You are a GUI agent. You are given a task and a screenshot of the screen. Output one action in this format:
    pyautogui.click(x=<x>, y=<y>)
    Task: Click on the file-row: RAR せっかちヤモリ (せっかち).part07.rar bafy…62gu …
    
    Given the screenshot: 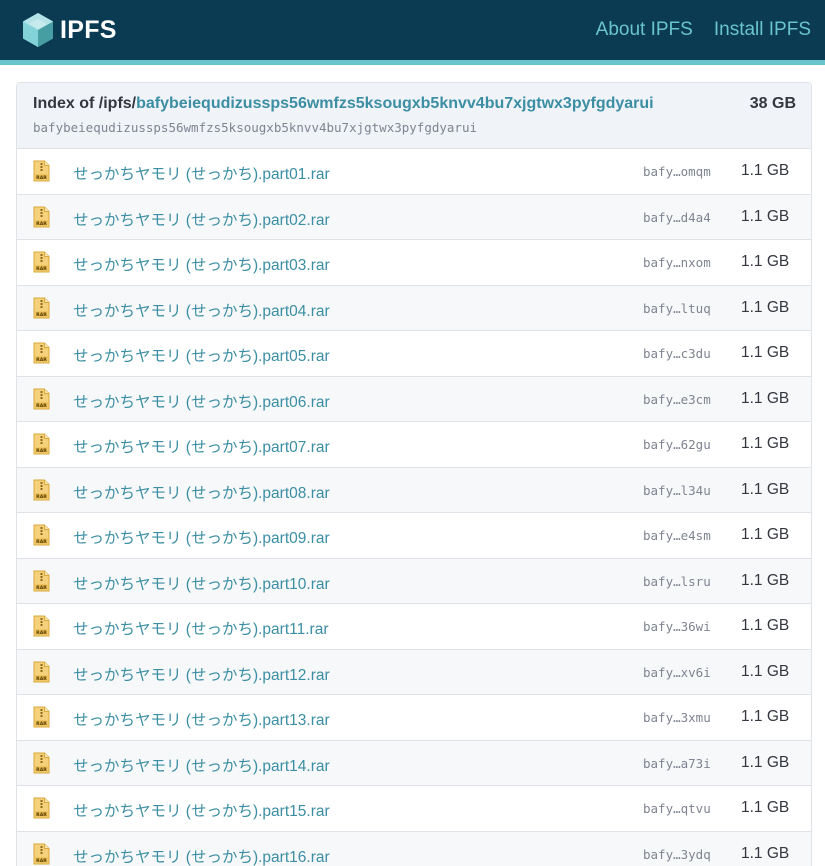 What is the action you would take?
    pyautogui.click(x=414, y=445)
    